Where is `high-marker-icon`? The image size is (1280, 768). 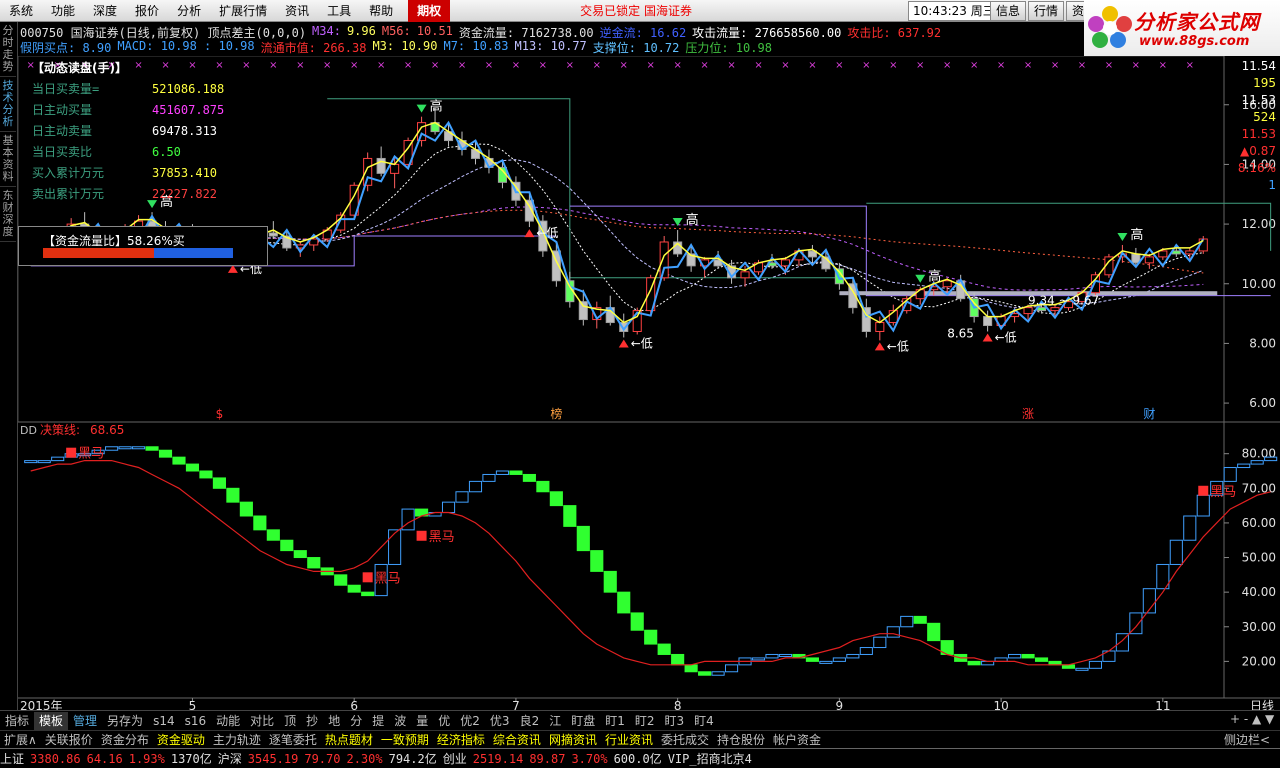 high-marker-icon is located at coordinates (1122, 236).